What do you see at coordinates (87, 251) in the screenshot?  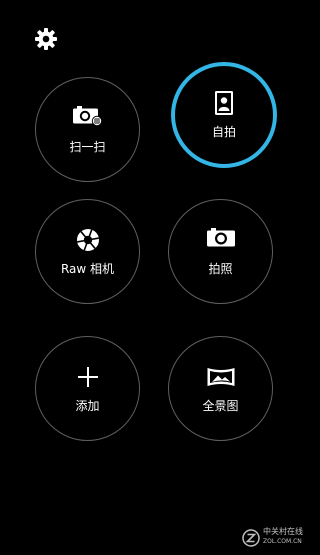 I see `mode-raw-camera-button: Raw 相机` at bounding box center [87, 251].